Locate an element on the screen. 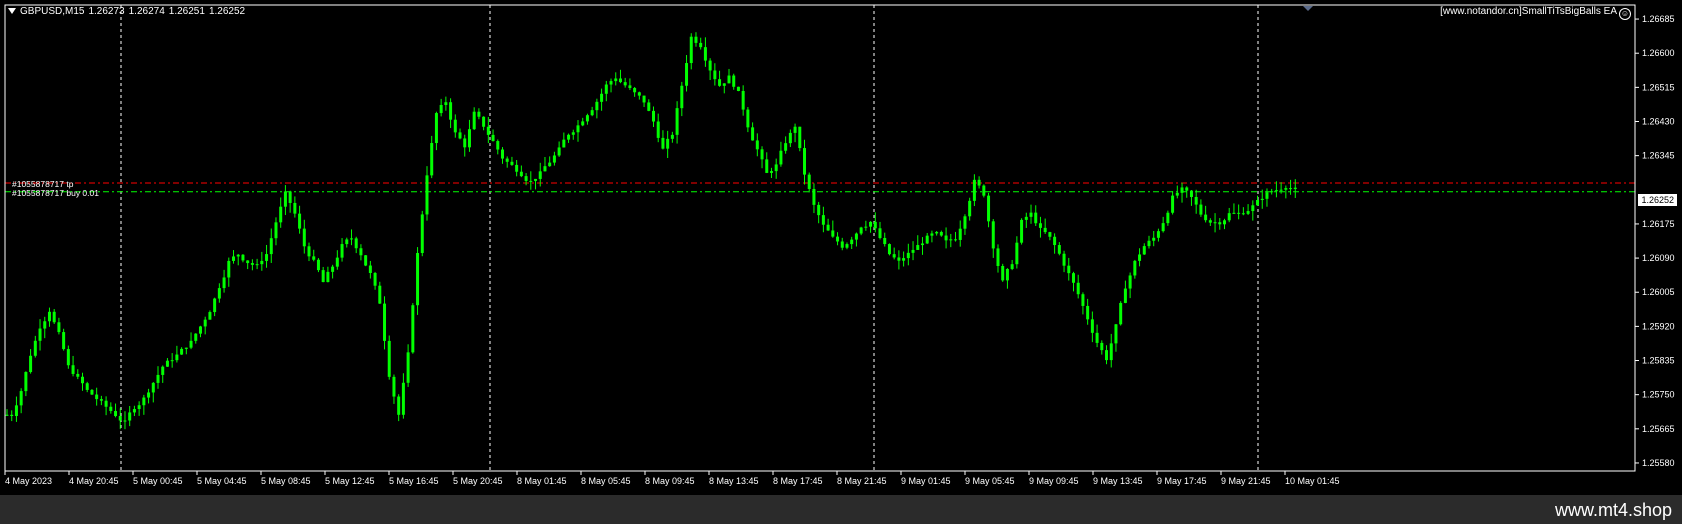 The height and width of the screenshot is (524, 1682). x-tick-label: 9 May 13:45 is located at coordinates (1118, 481).